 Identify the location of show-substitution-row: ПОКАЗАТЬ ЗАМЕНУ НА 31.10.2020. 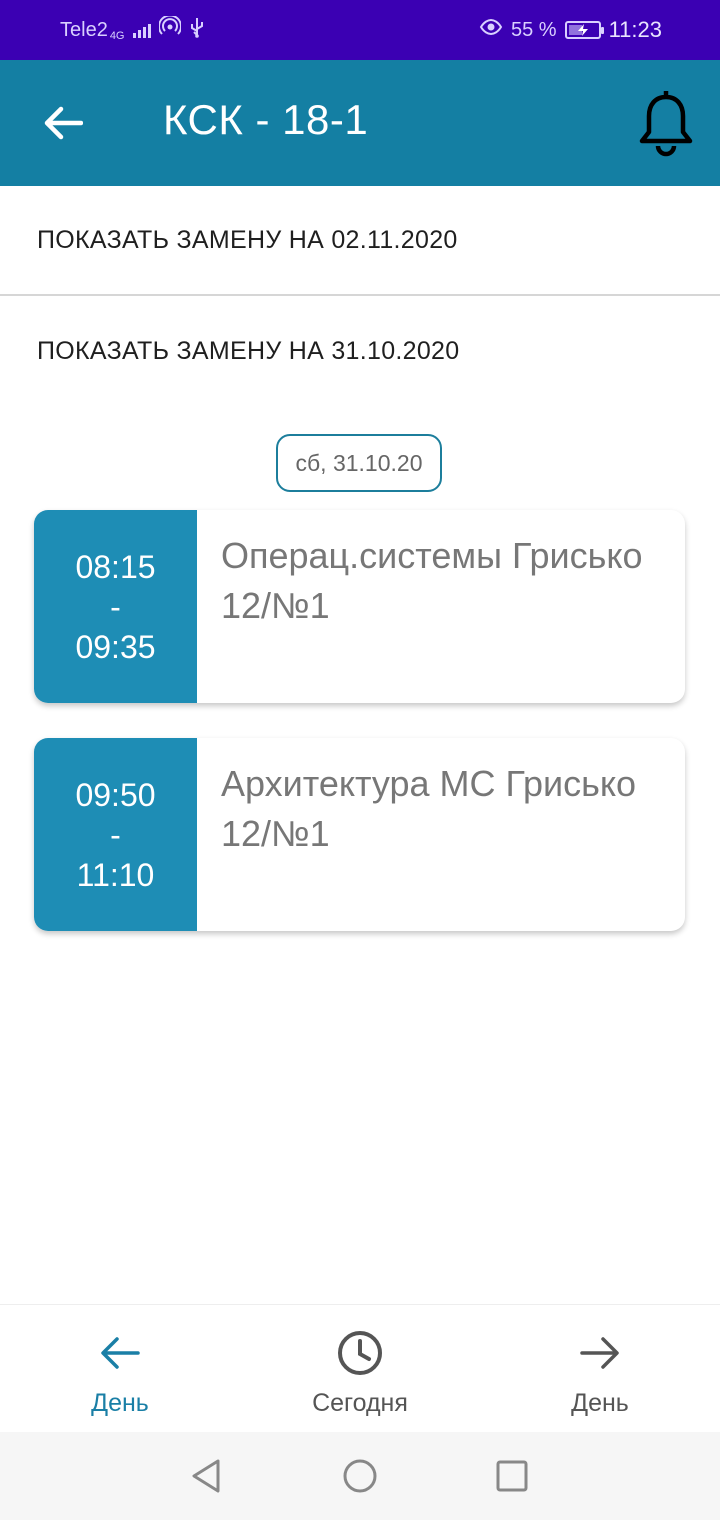
(360, 351).